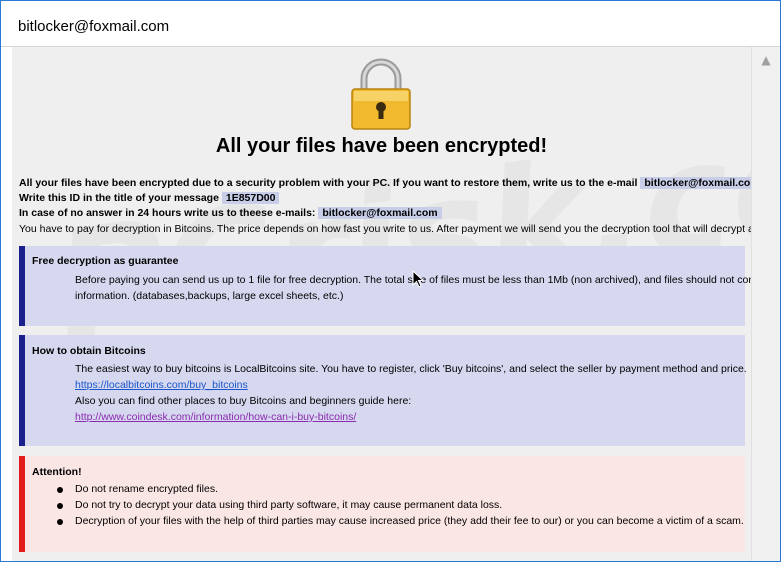  What do you see at coordinates (381, 146) in the screenshot?
I see `headline: All your files have been encrypted!` at bounding box center [381, 146].